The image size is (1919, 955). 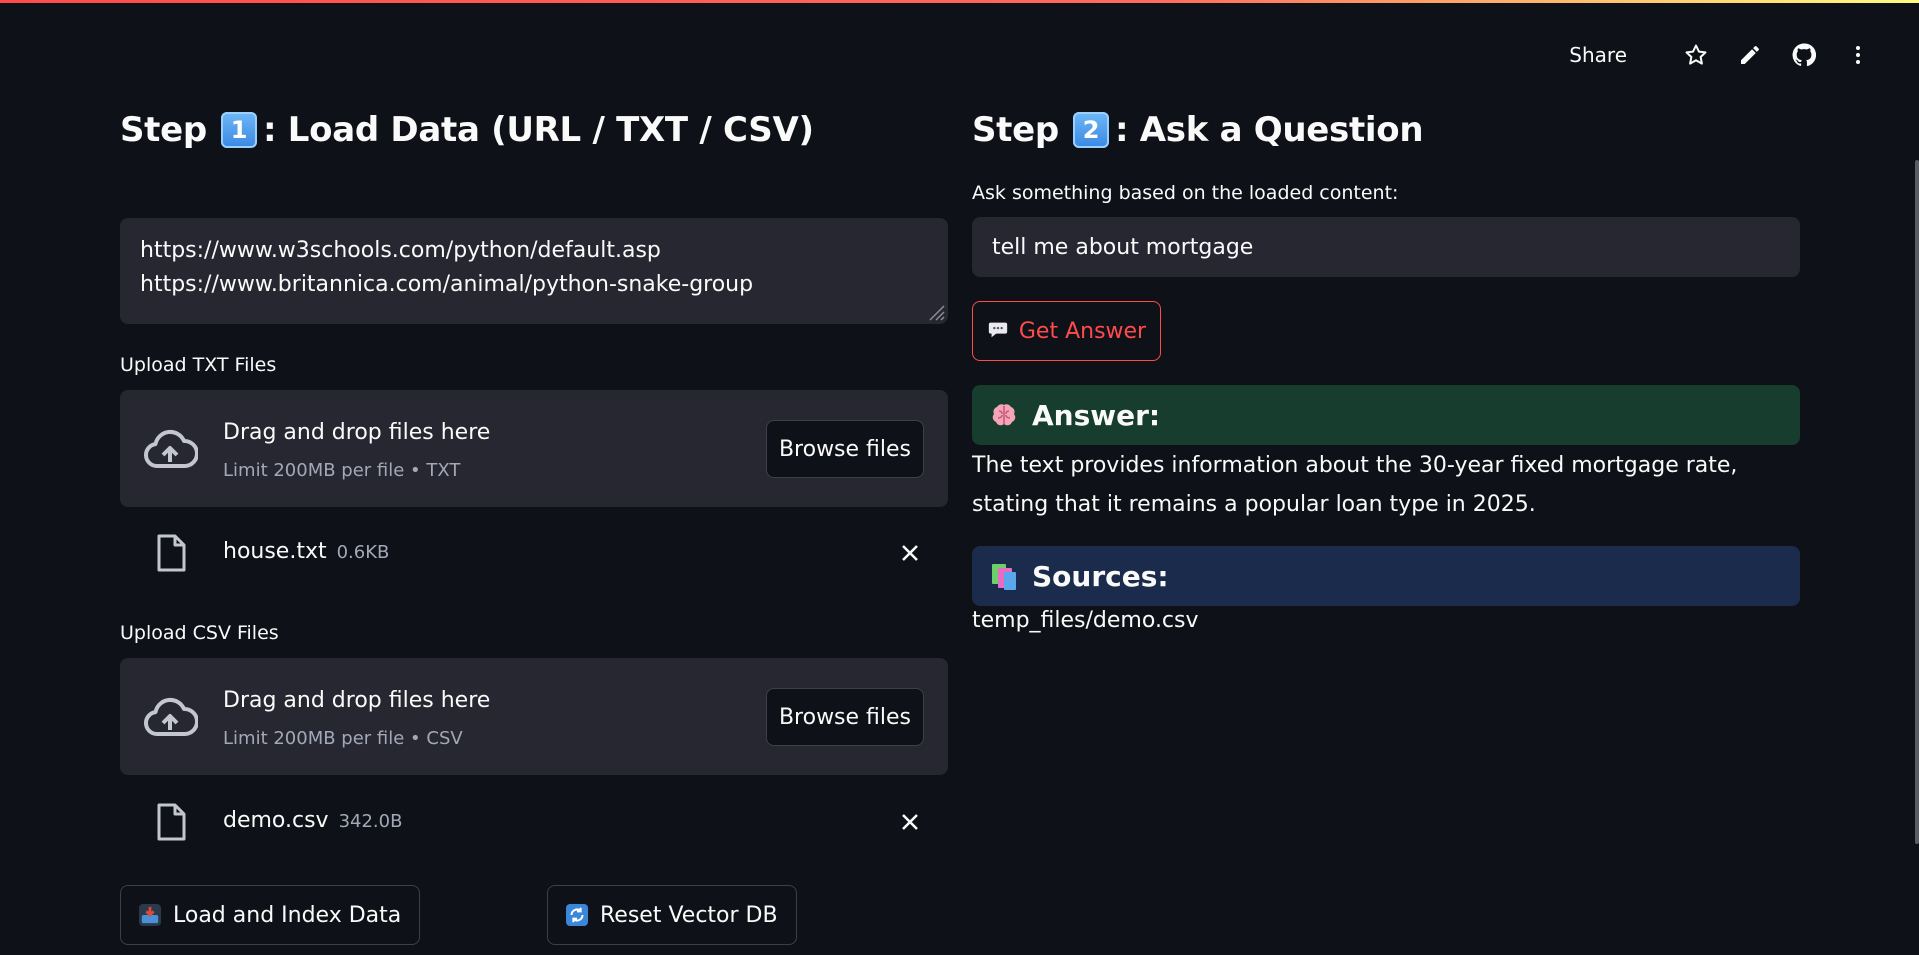 I want to click on csv-drop-limit: Limit 200MB per file • CSV, so click(x=343, y=738).